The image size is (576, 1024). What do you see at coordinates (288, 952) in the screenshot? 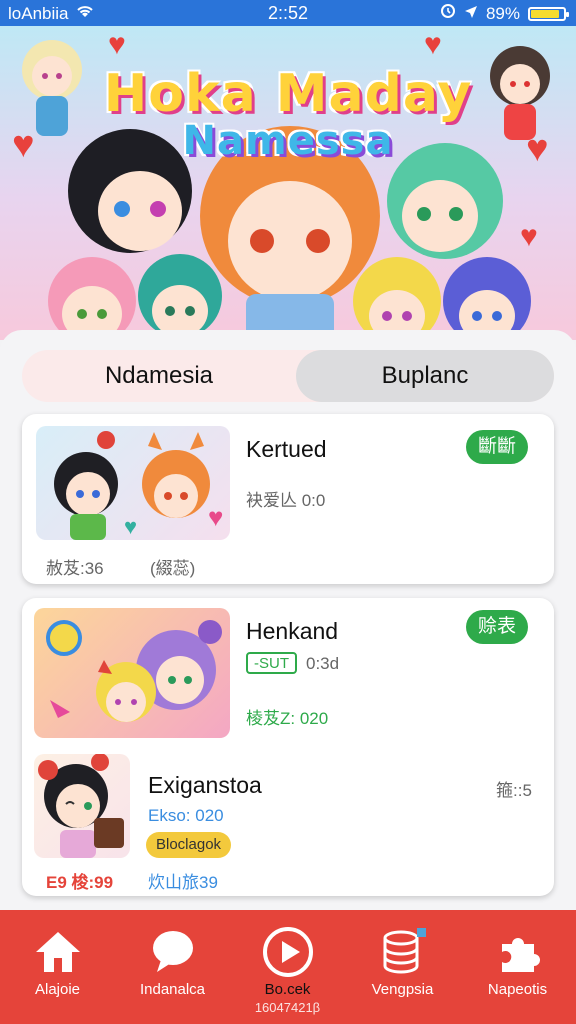
I see `play-icon` at bounding box center [288, 952].